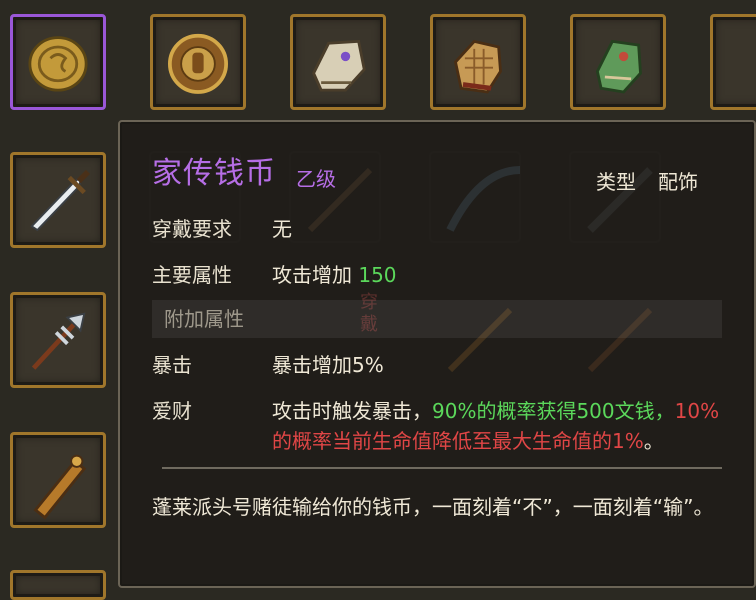  I want to click on checkered-glove-icon, so click(477, 66).